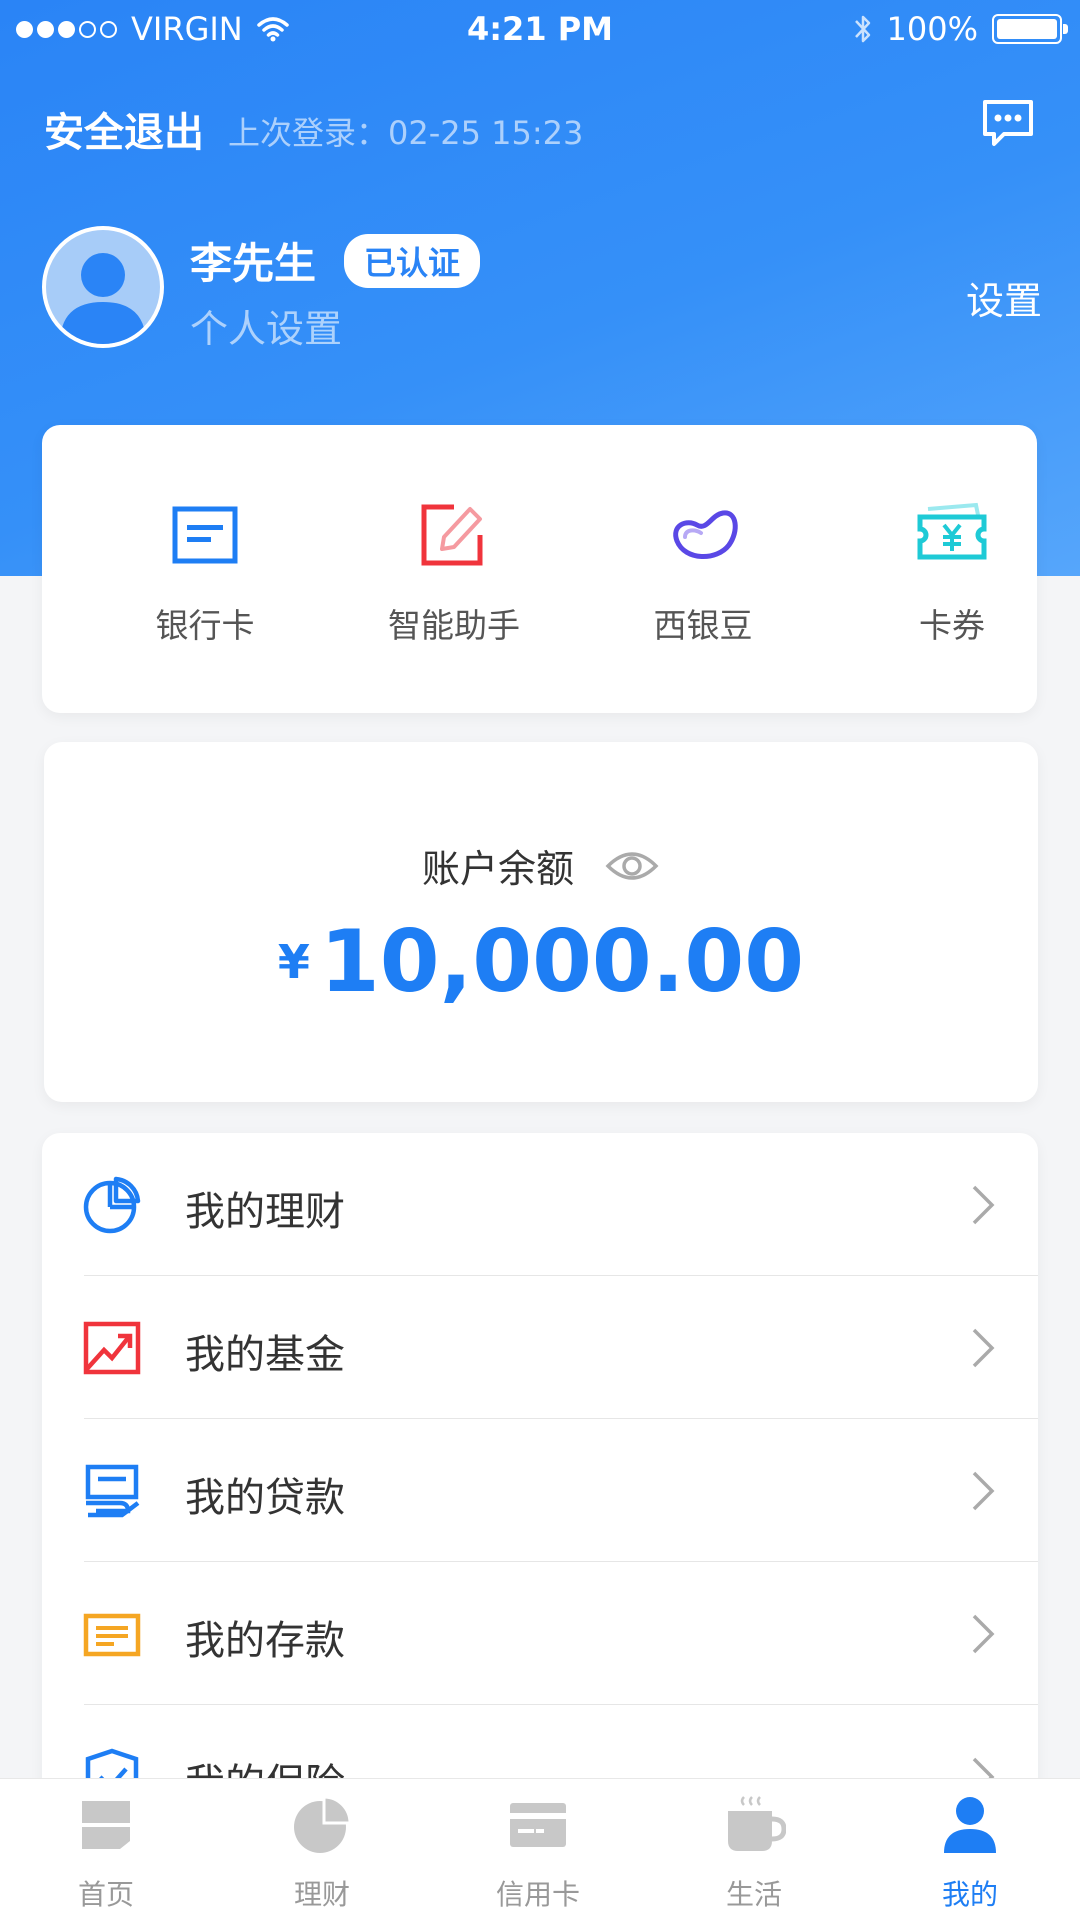 This screenshot has height=1920, width=1080. I want to click on coupon-icon, so click(952, 531).